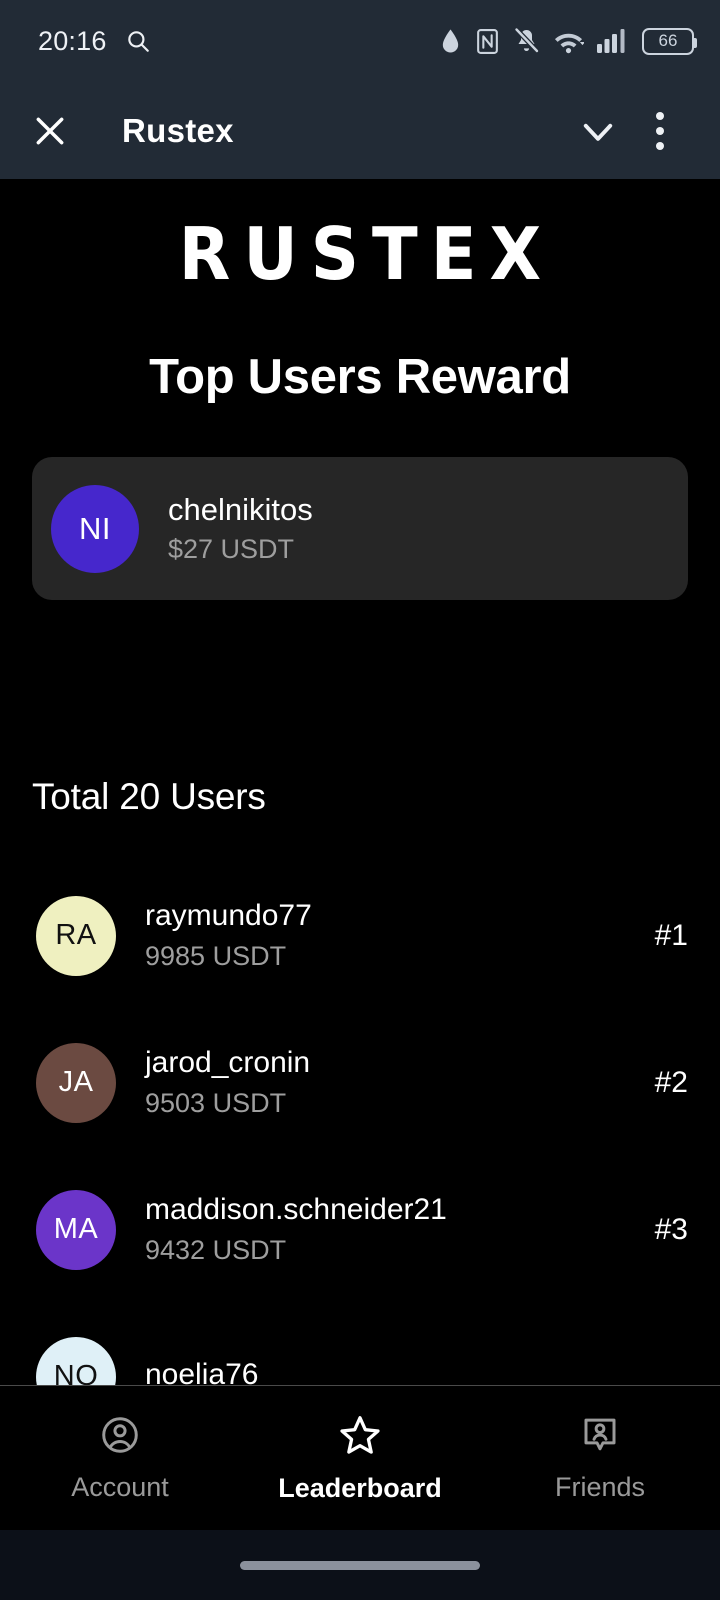 The image size is (720, 1600). I want to click on avatar-initials: JA, so click(76, 1082).